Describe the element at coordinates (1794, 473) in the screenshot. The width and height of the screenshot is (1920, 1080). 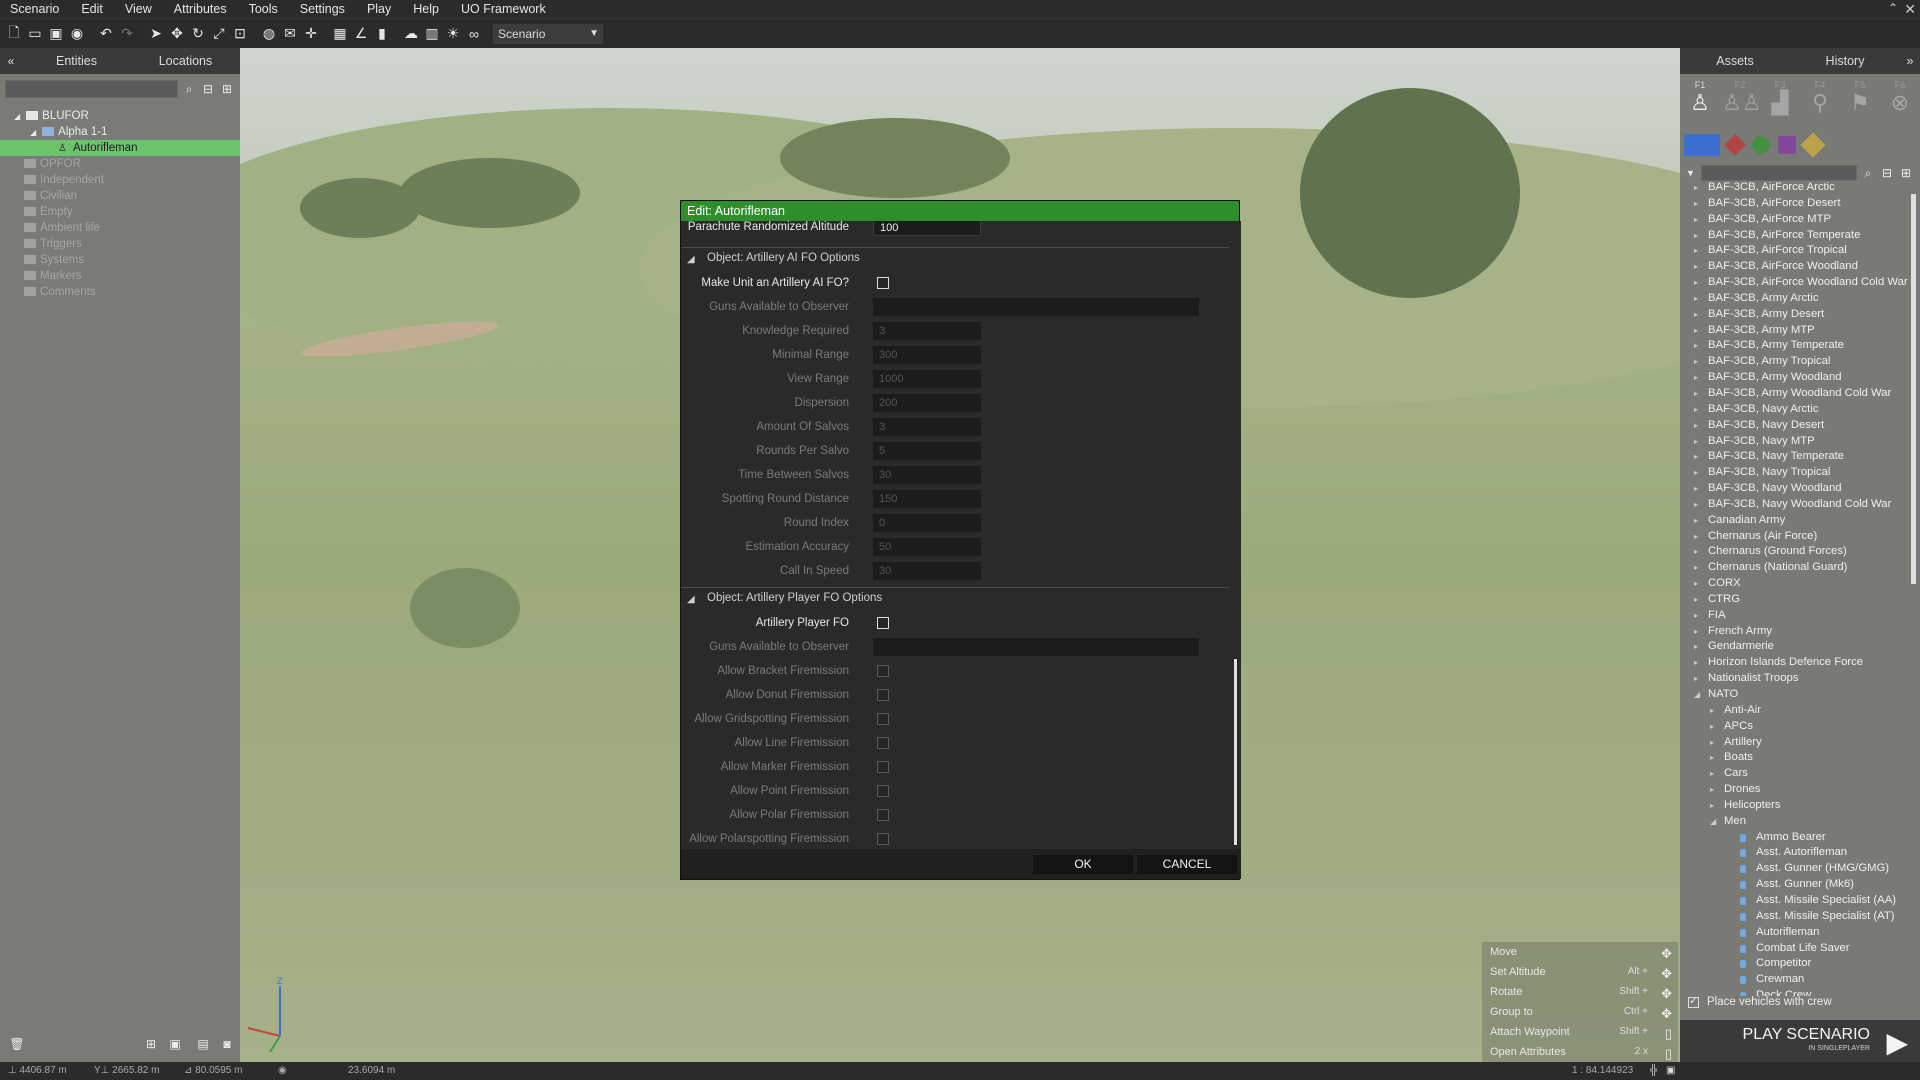
I see `asset-tree-item: ▸ BAF-3CB, Navy Tropical` at that location.